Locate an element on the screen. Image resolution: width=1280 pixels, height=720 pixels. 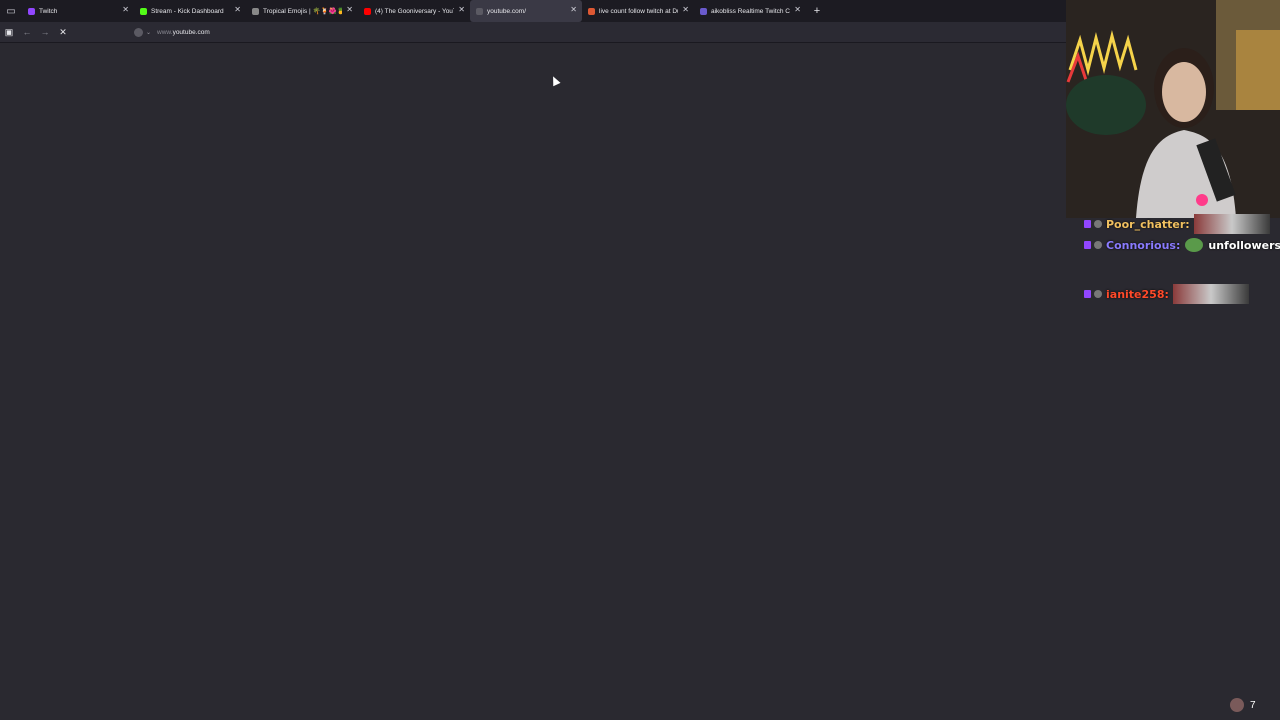
tab-title: (4) The Gooniversary - YouTube is located at coordinates (414, 11).